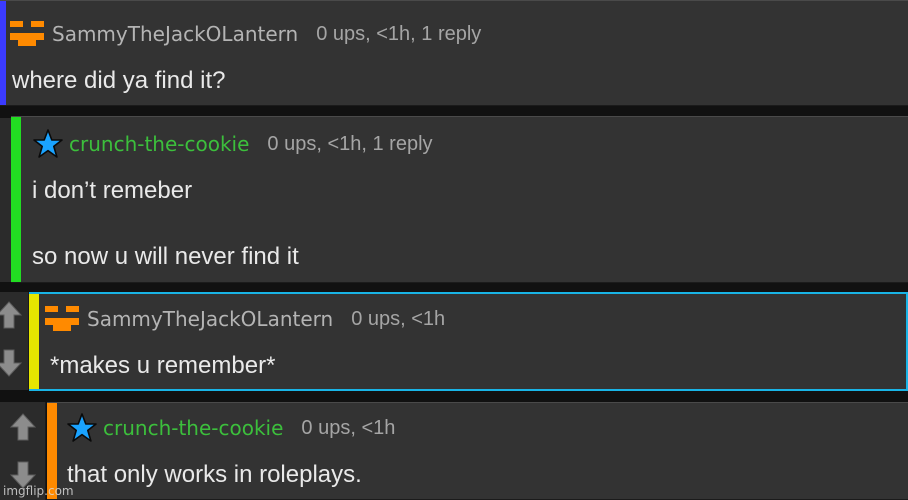  What do you see at coordinates (11, 363) in the screenshot?
I see `downvote-arrow-icon` at bounding box center [11, 363].